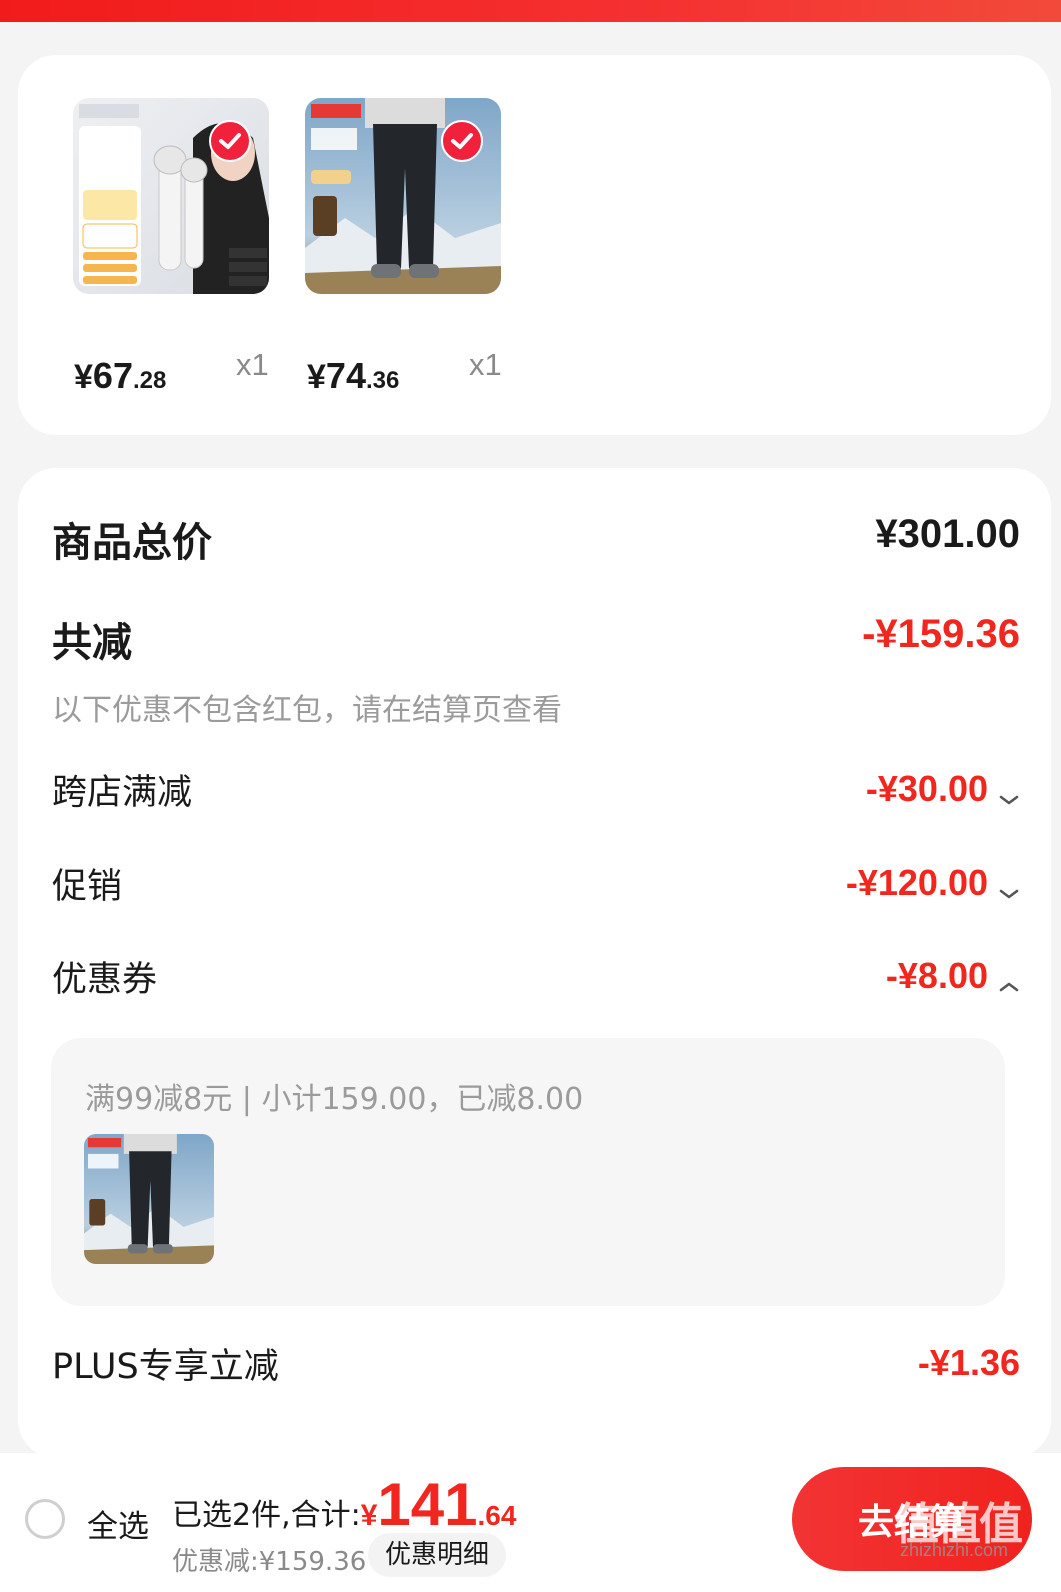  Describe the element at coordinates (536, 638) in the screenshot. I see `total-reduce-row: 共减 -¥159.36` at that location.